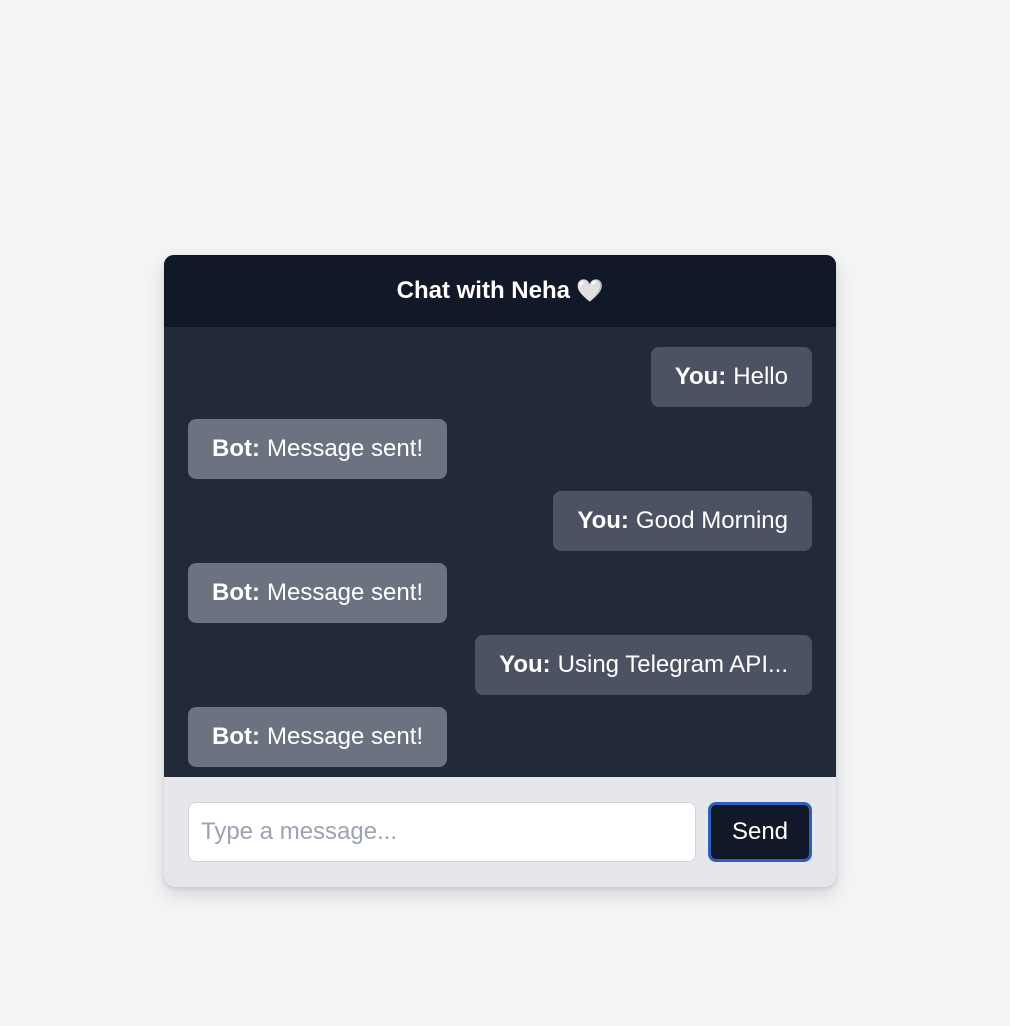 The width and height of the screenshot is (1010, 1026). What do you see at coordinates (711, 520) in the screenshot?
I see `message-text: Good Morning` at bounding box center [711, 520].